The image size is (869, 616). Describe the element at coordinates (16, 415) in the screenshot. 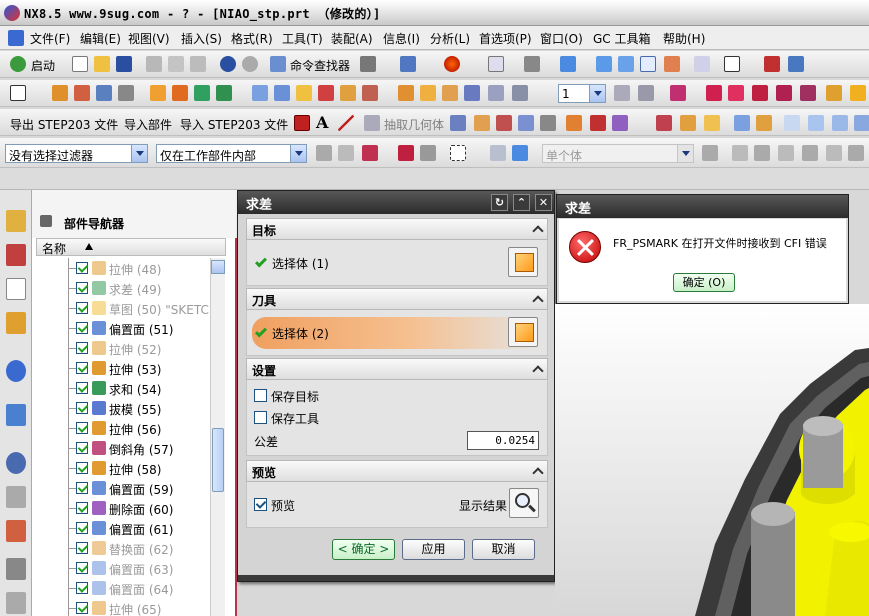

I see `history-icon` at that location.